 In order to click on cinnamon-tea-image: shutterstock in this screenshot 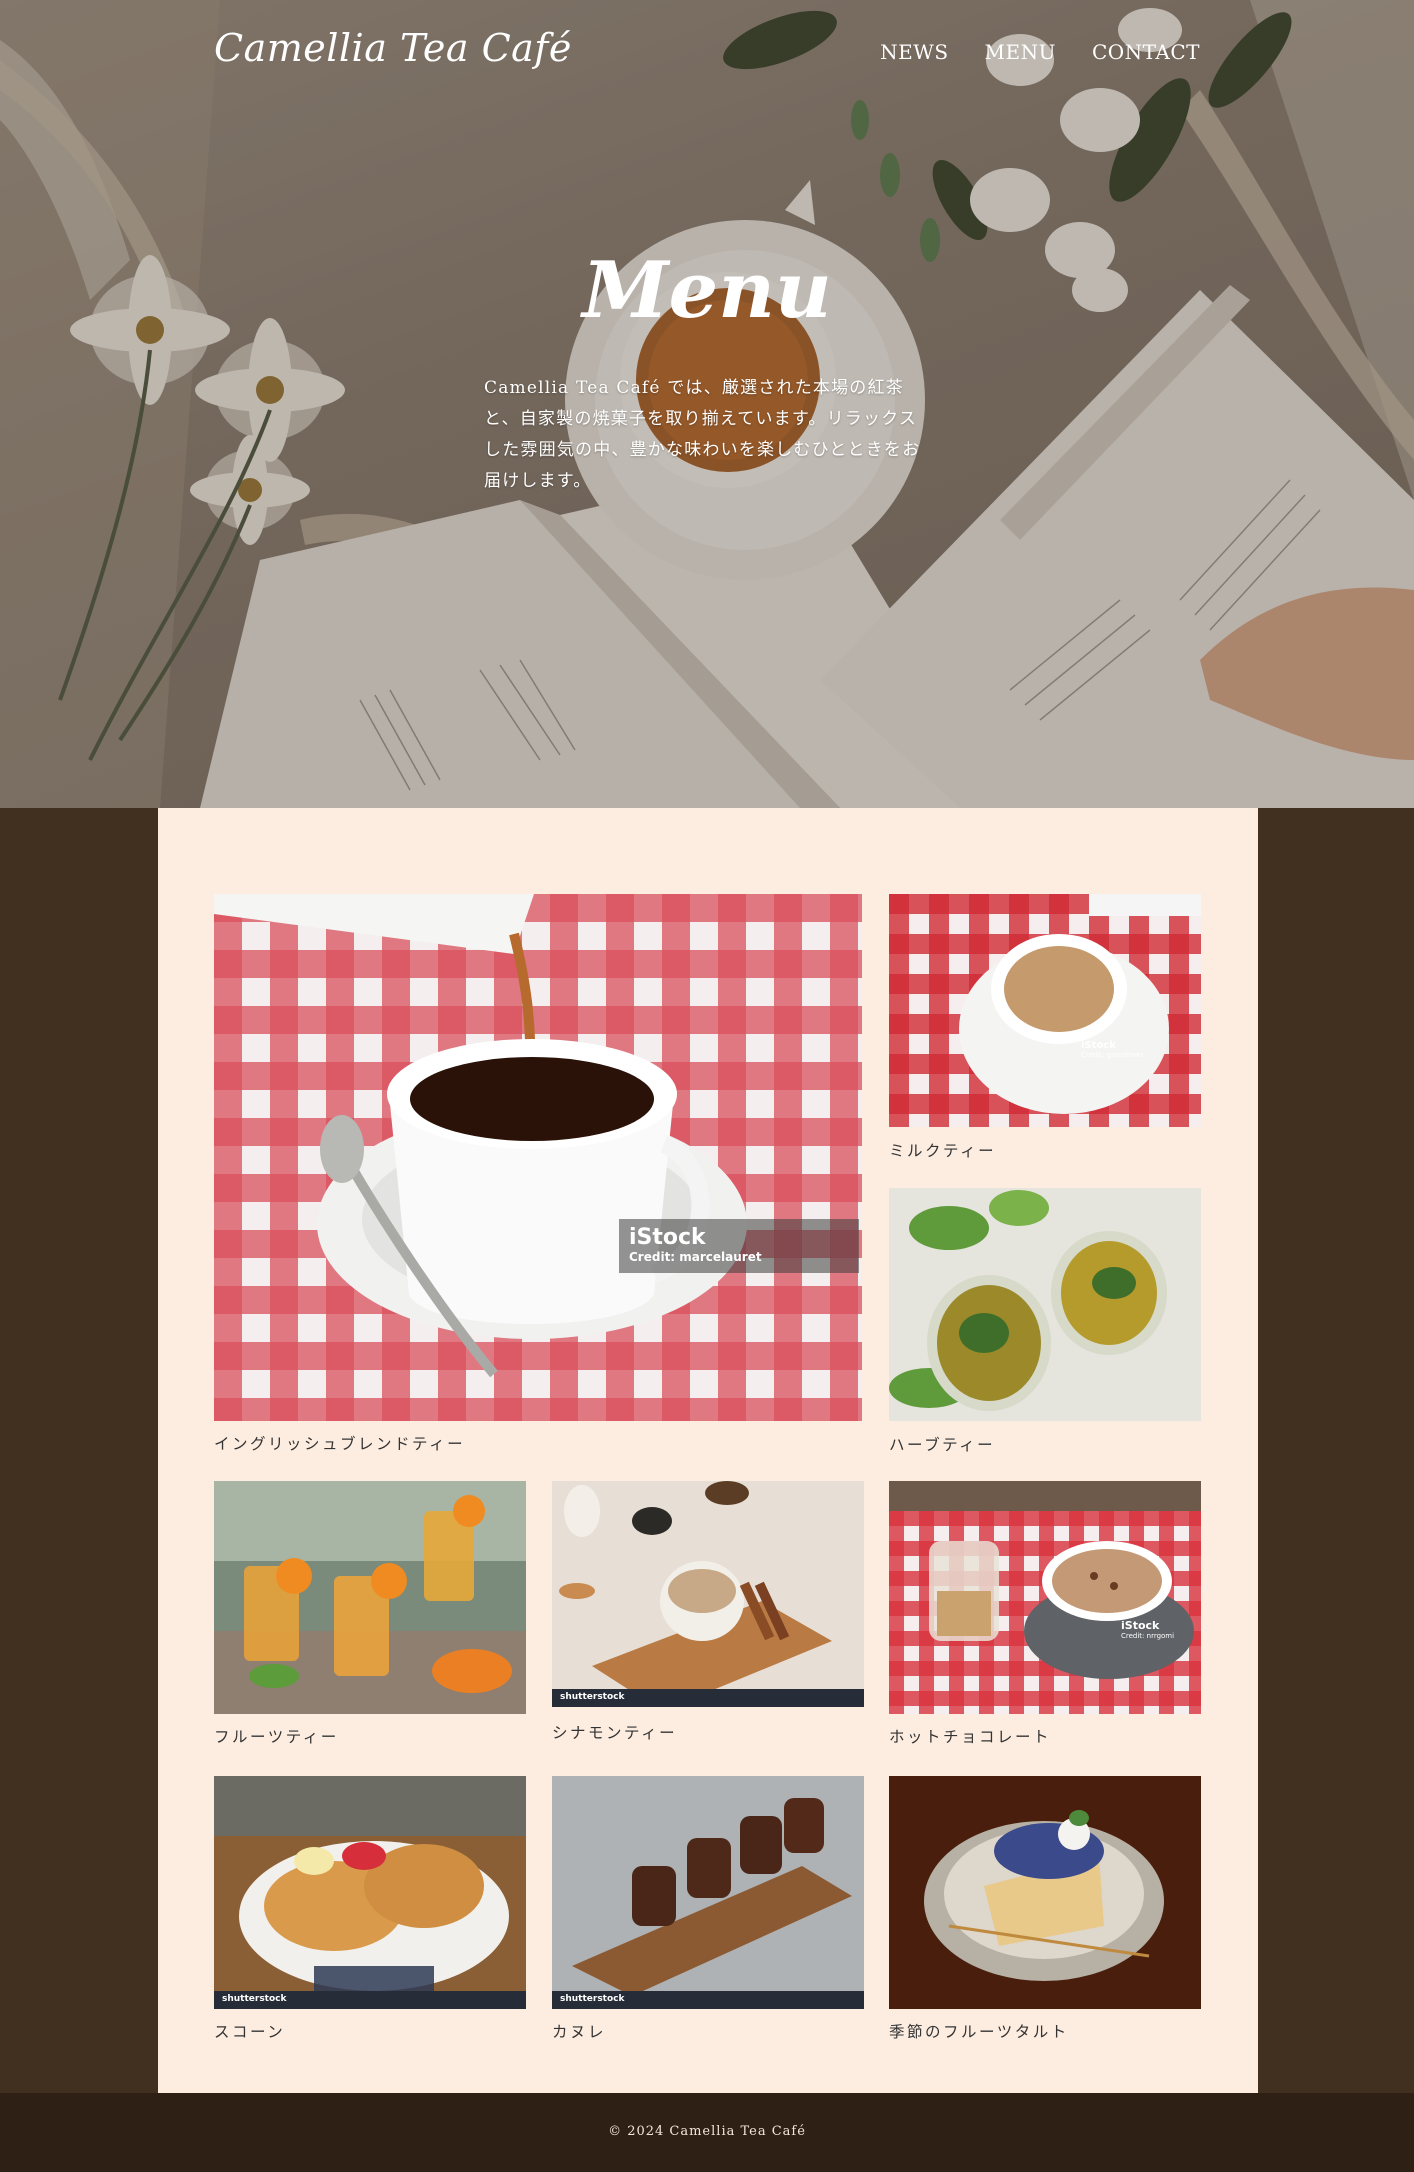, I will do `click(708, 1594)`.